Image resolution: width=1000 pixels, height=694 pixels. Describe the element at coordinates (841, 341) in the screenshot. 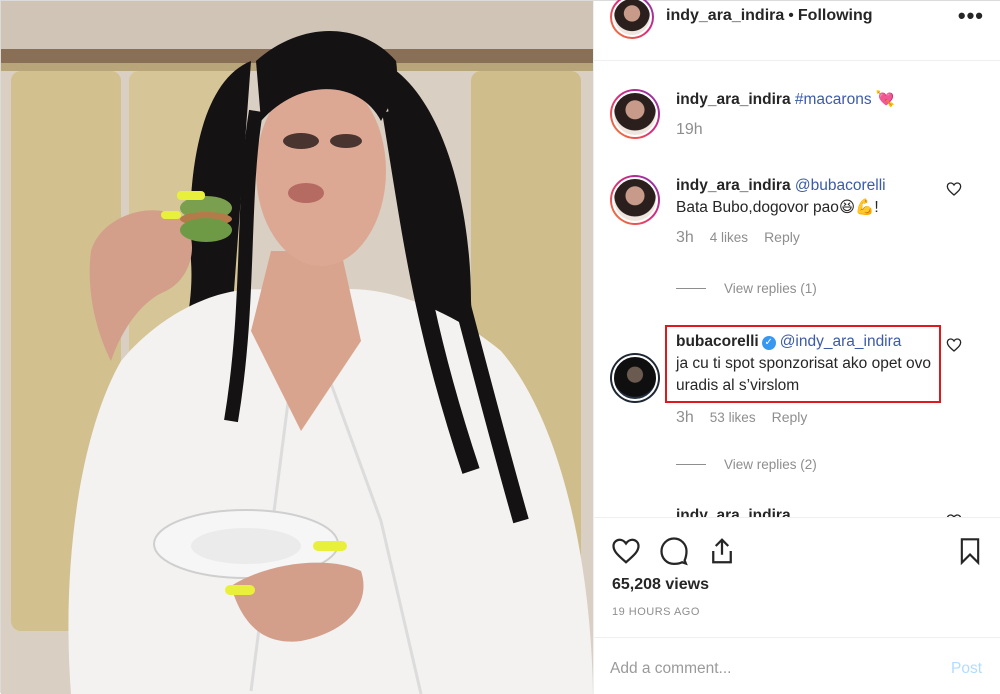

I see `comment-mention: @indy_ara_indira` at that location.